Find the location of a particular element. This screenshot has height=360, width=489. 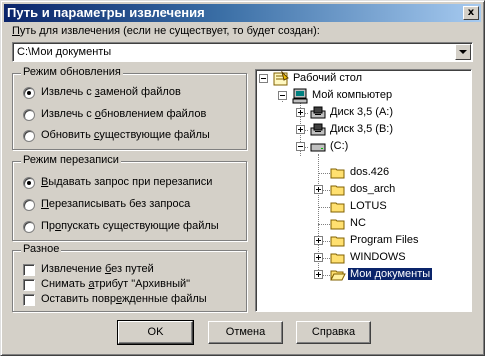

tree-label: Program Files is located at coordinates (384, 240).